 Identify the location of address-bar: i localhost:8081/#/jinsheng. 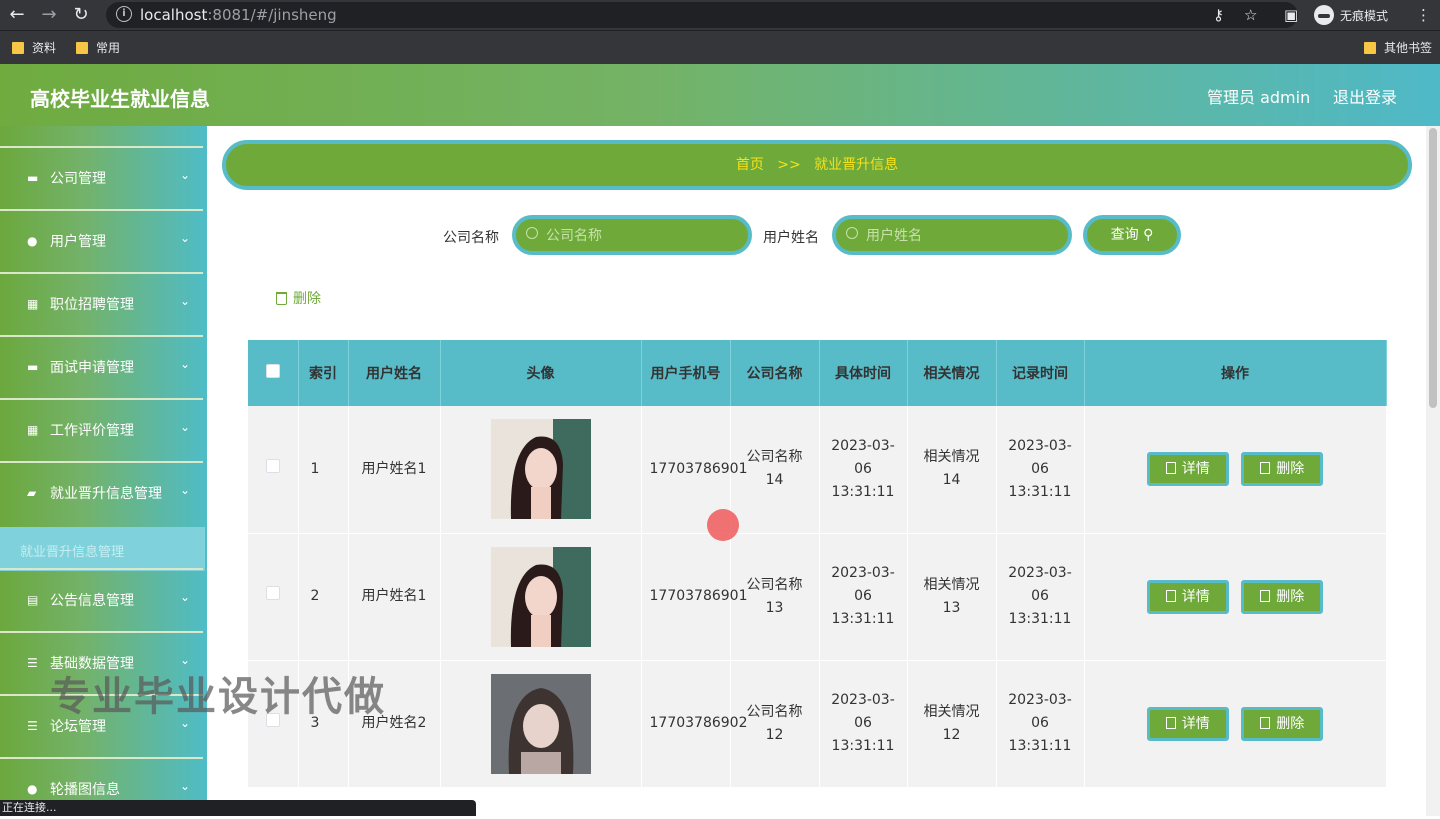
(702, 15).